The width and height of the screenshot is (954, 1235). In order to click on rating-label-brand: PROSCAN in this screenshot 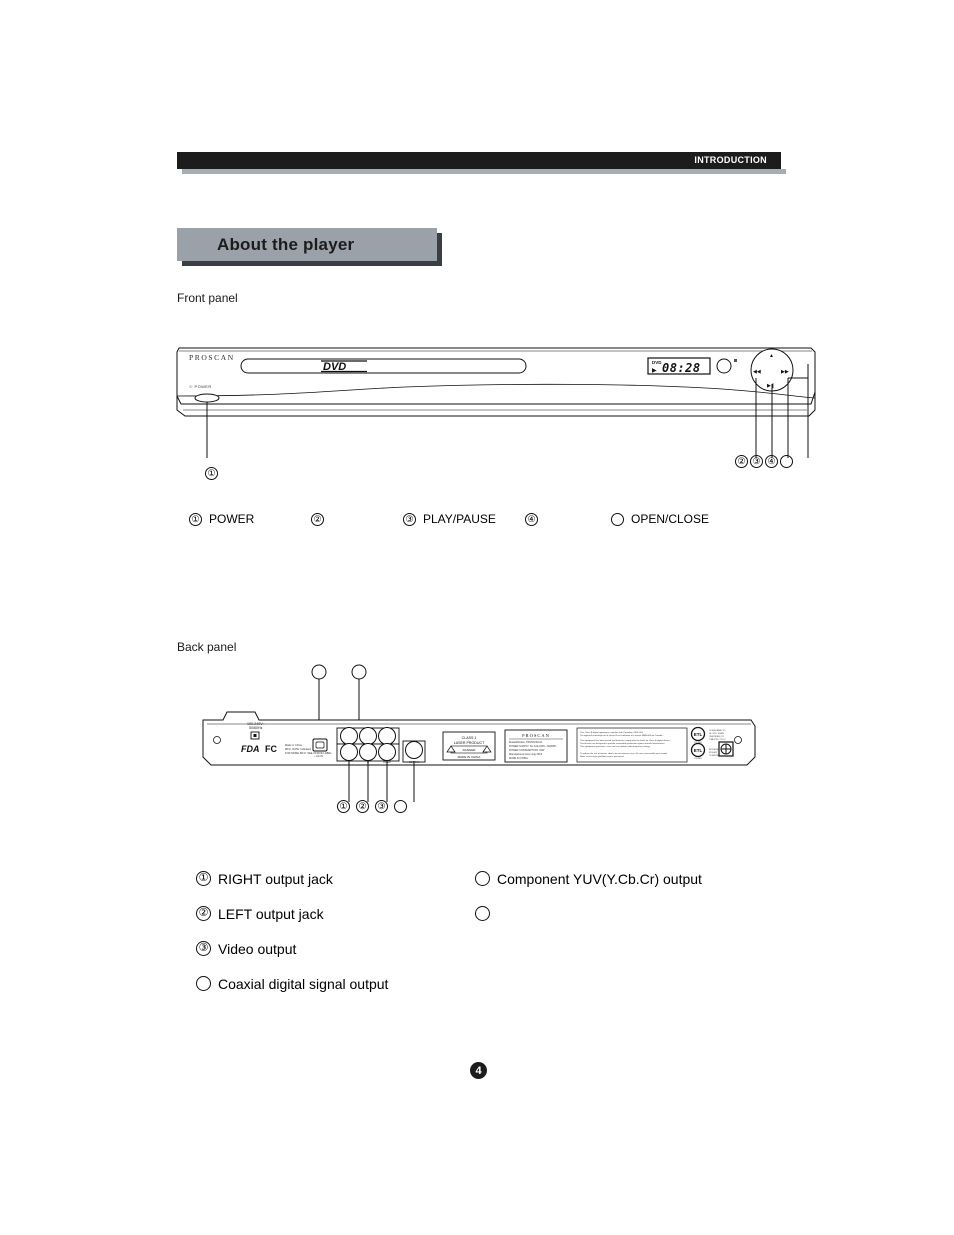, I will do `click(536, 735)`.